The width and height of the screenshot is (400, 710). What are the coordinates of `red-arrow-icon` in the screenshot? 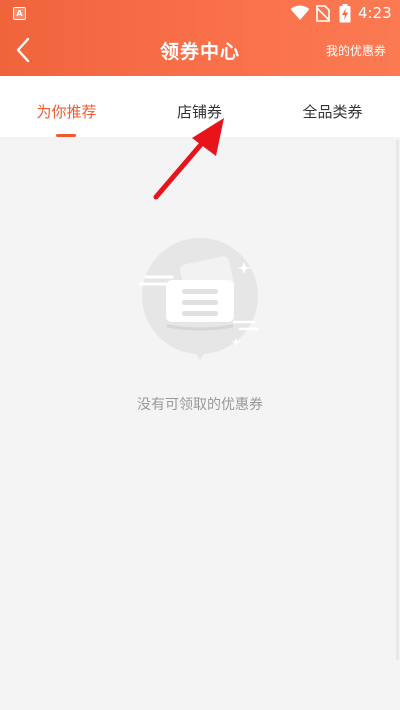 It's located at (188, 159).